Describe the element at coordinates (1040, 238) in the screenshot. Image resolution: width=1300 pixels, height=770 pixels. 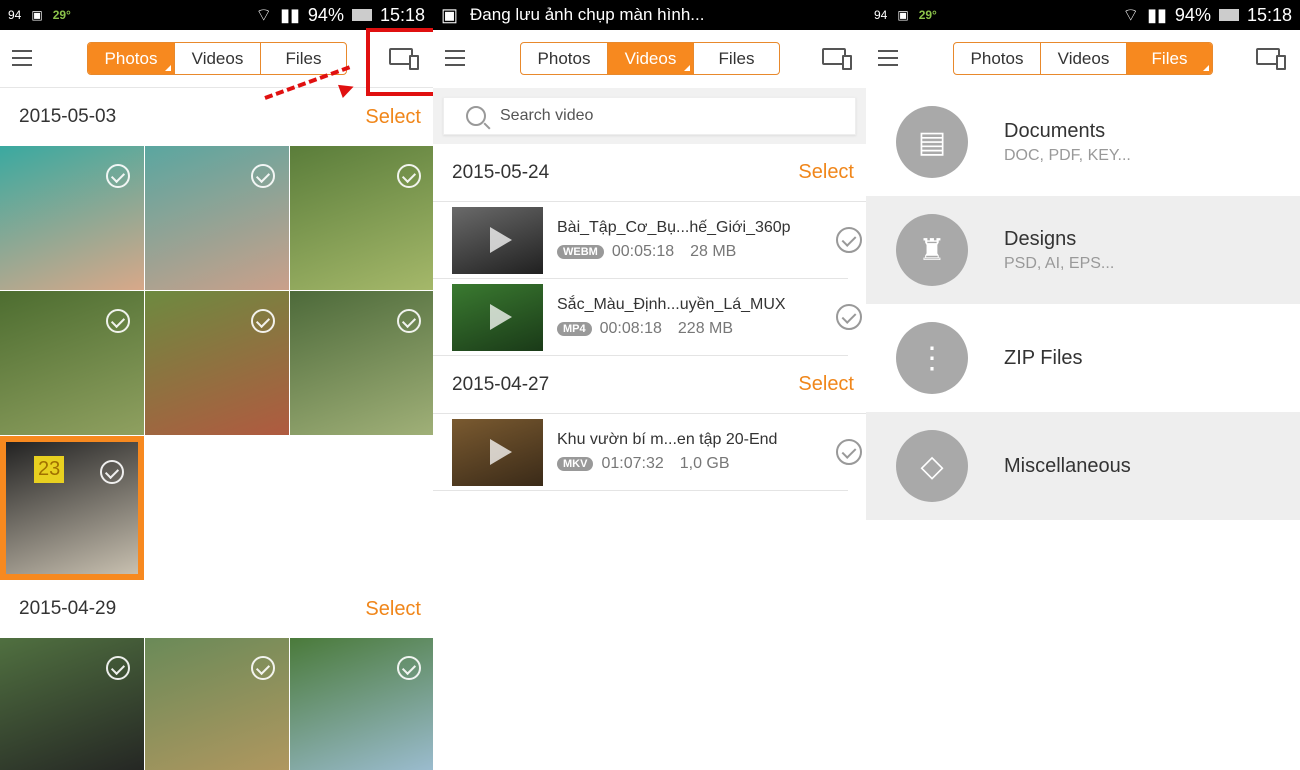
I see `category-name: Designs` at that location.